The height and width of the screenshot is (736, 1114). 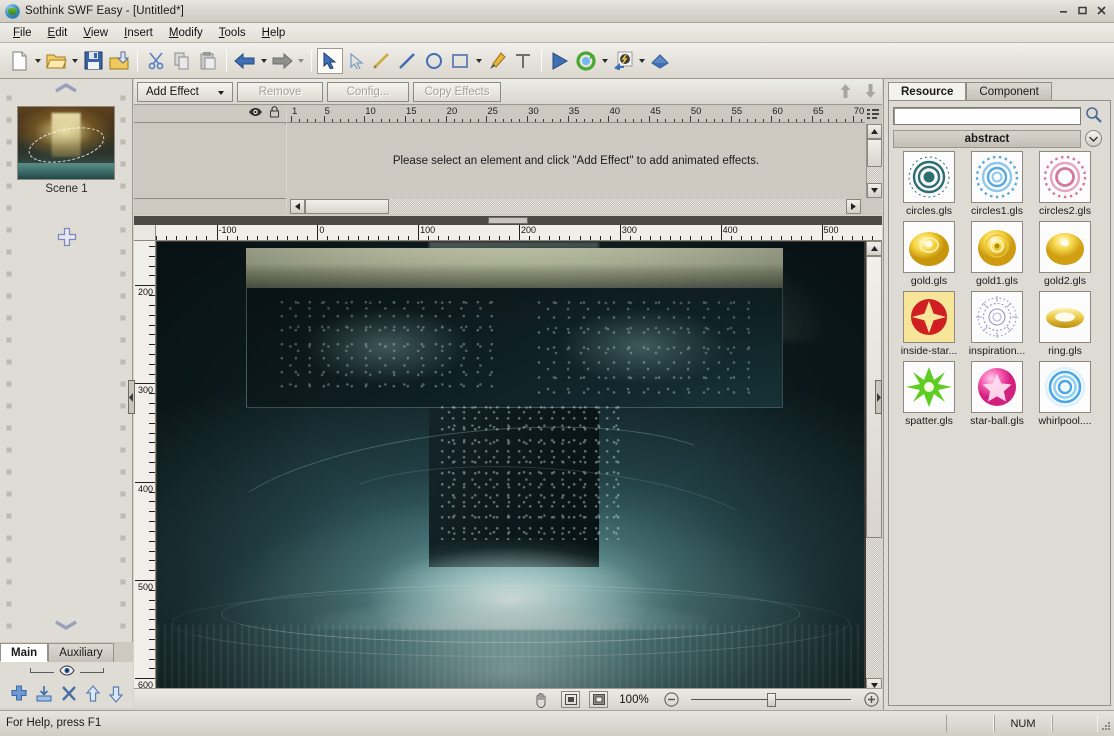 I want to click on refresh-icon, so click(x=586, y=61).